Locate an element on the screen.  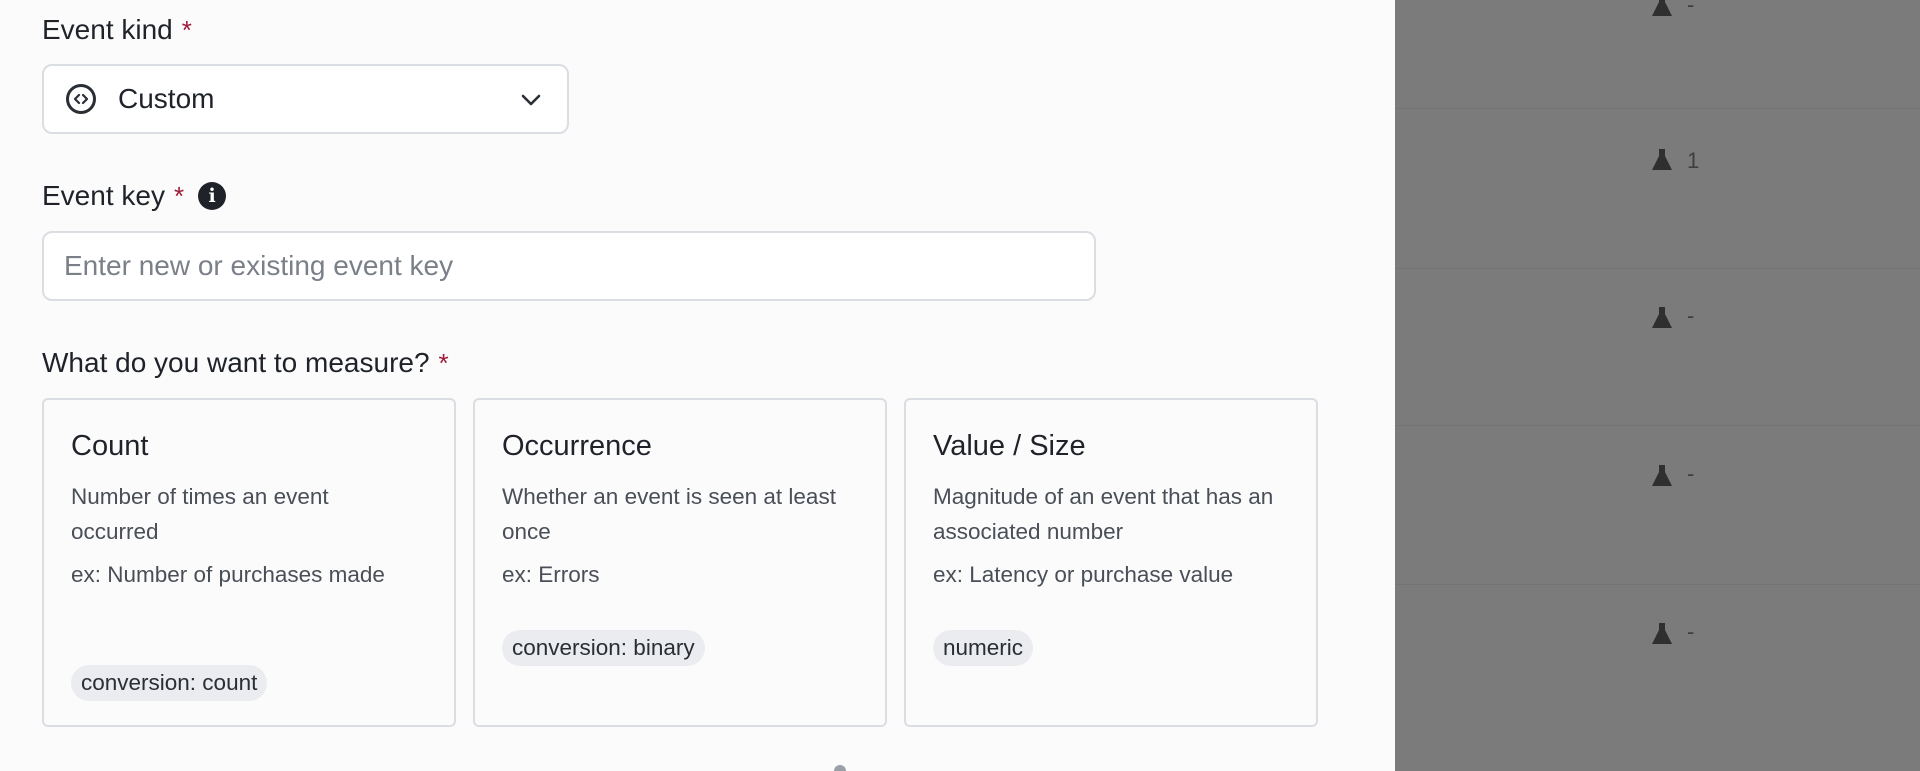
option-badge: numeric is located at coordinates (983, 648).